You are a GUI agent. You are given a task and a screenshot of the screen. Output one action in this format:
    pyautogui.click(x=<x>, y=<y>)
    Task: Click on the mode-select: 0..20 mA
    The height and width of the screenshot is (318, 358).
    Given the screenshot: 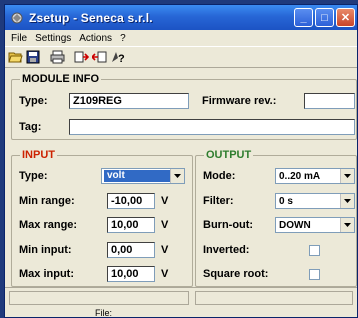 What is the action you would take?
    pyautogui.click(x=315, y=176)
    